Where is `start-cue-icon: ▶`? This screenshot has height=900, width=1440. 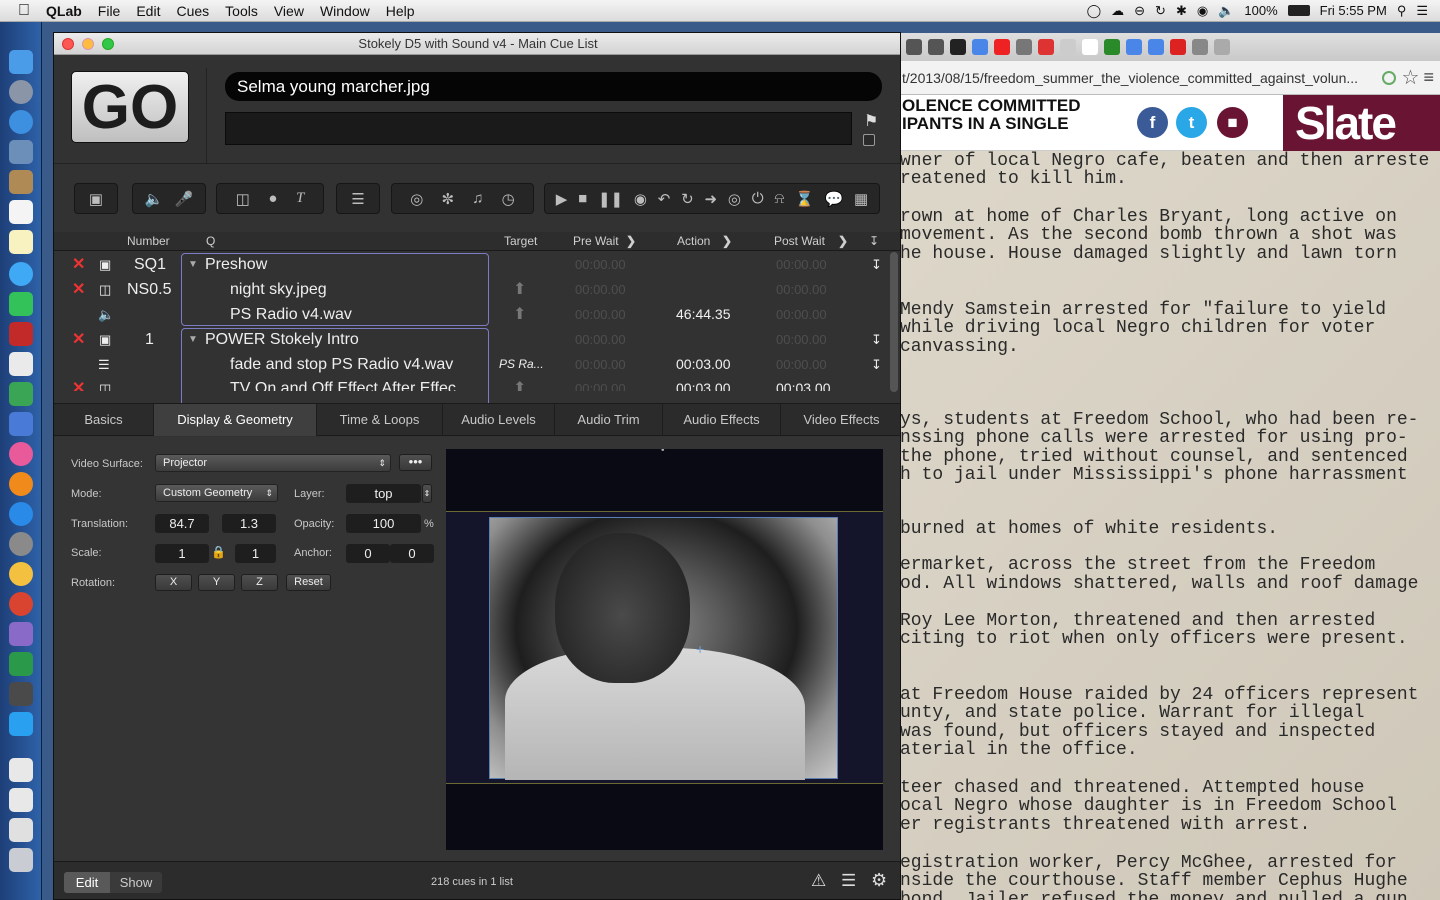
start-cue-icon: ▶ is located at coordinates (562, 199).